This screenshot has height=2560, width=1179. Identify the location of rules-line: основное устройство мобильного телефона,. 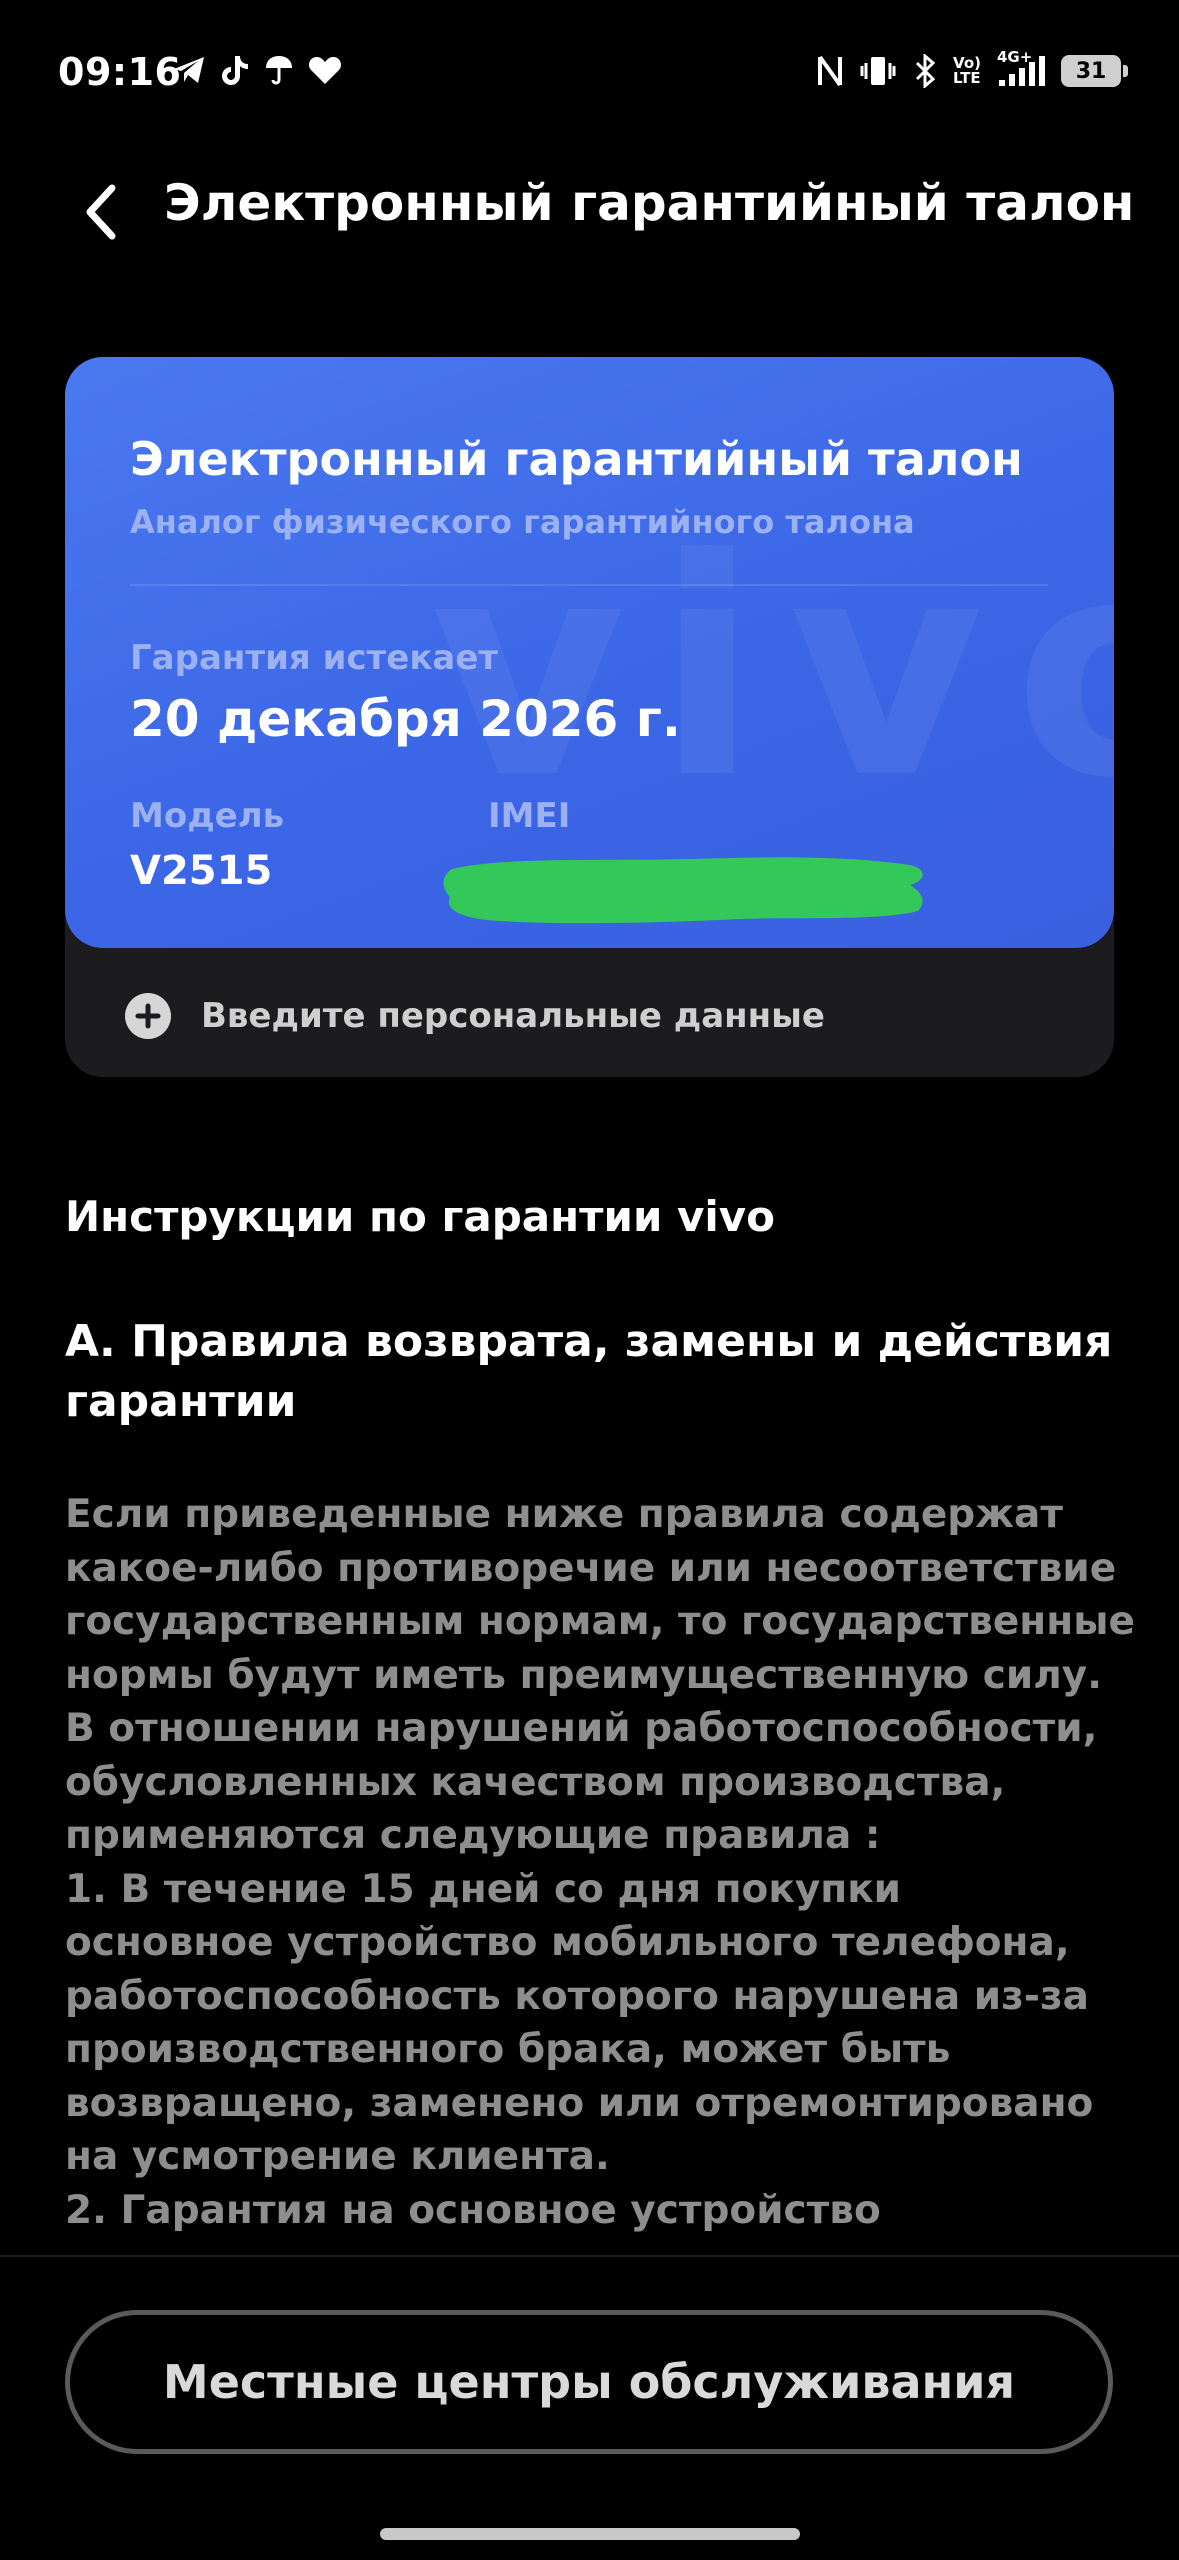
(567, 1942).